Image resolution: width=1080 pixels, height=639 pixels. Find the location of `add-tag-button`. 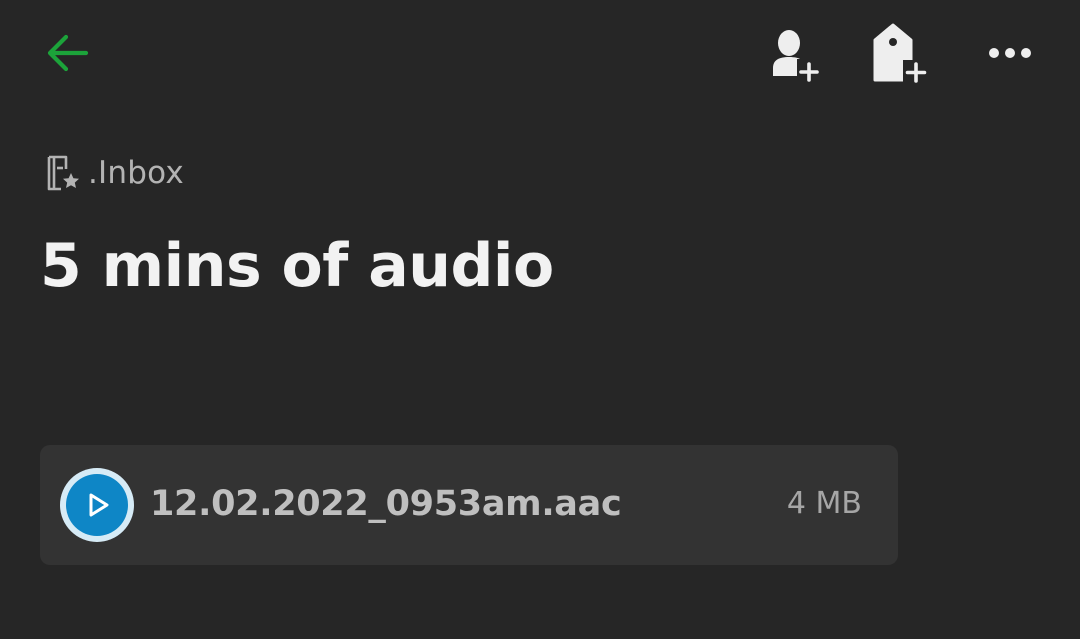

add-tag-button is located at coordinates (899, 53).